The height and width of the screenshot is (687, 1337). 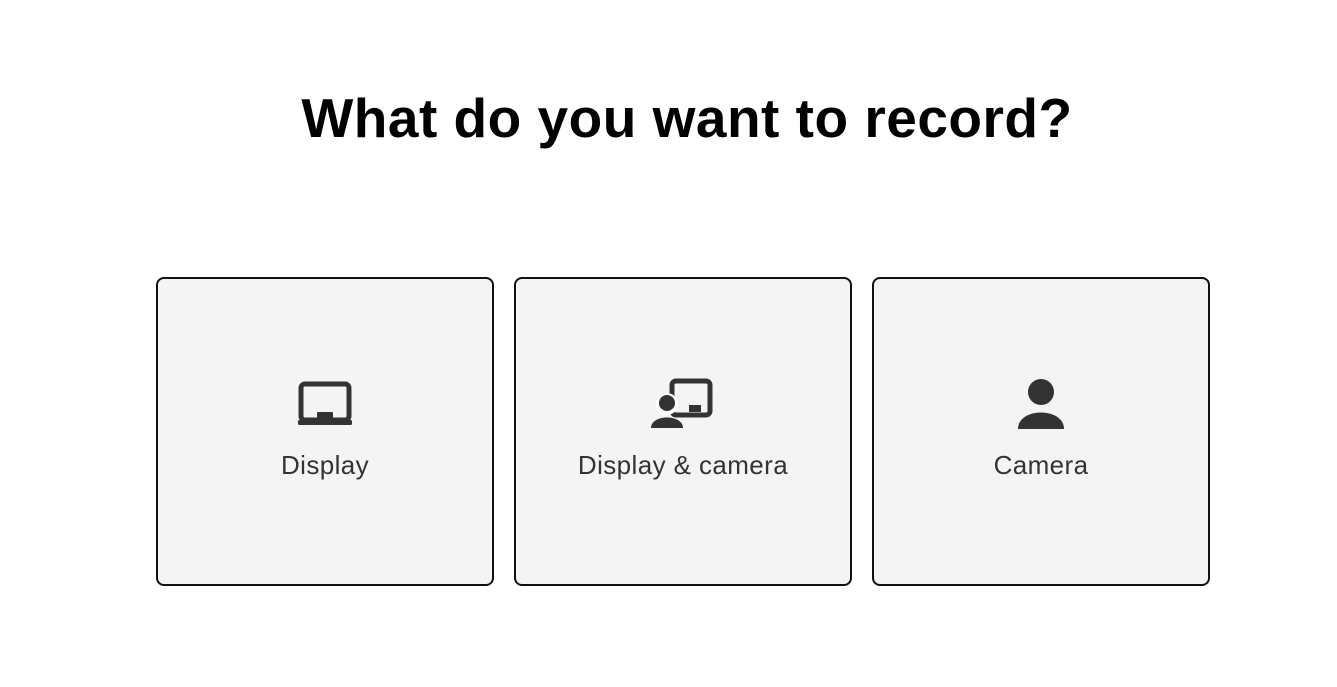 I want to click on page-title: What do you want to record?, so click(x=687, y=118).